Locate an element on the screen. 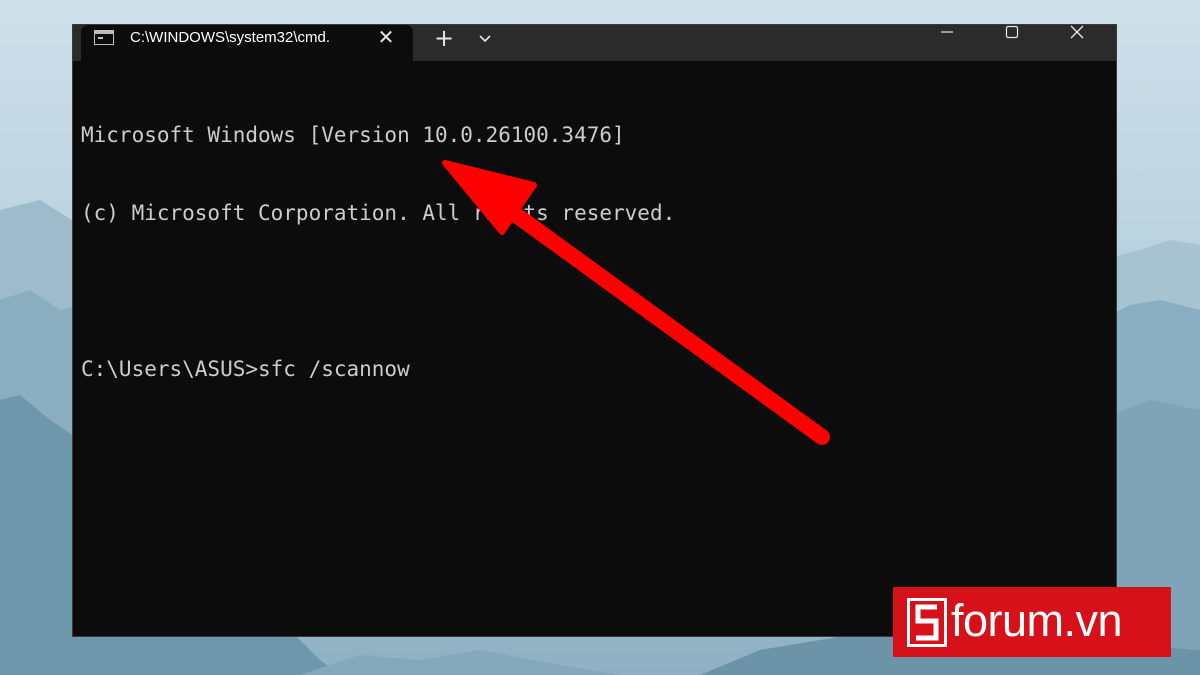 This screenshot has width=1200, height=675. title-bar: C:\WINDOWS\system32\cmd. ✕ + is located at coordinates (594, 43).